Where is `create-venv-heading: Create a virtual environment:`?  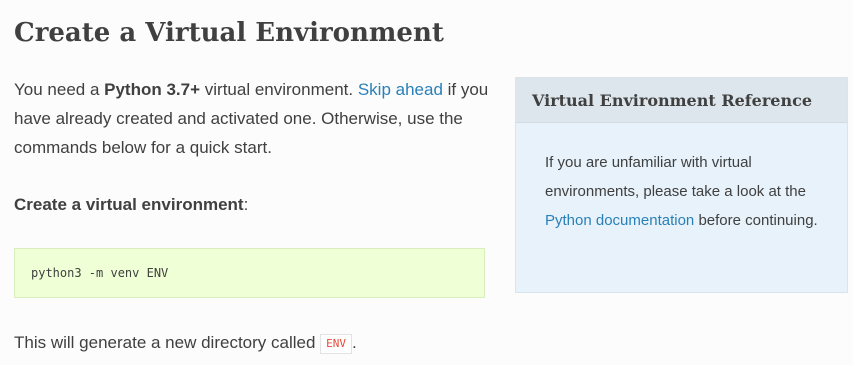
create-venv-heading: Create a virtual environment: is located at coordinates (131, 204).